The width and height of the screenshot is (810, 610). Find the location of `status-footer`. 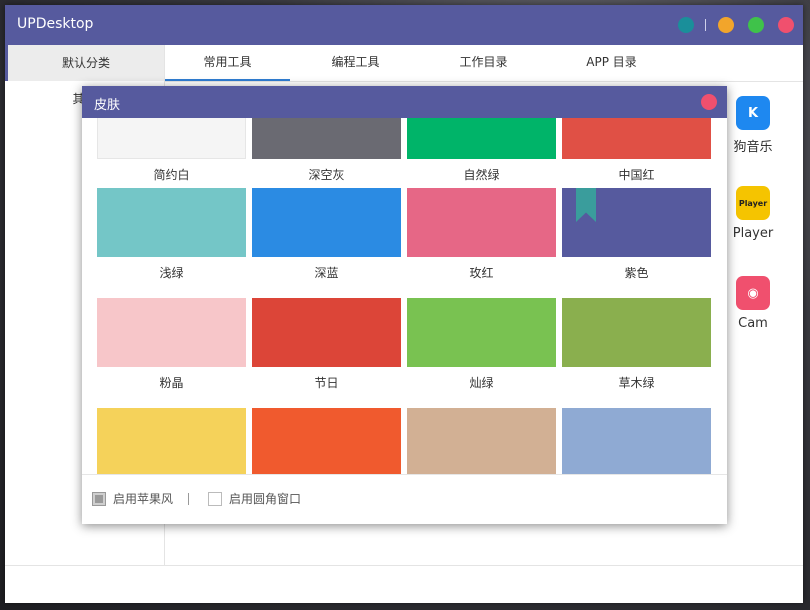

status-footer is located at coordinates (404, 584).